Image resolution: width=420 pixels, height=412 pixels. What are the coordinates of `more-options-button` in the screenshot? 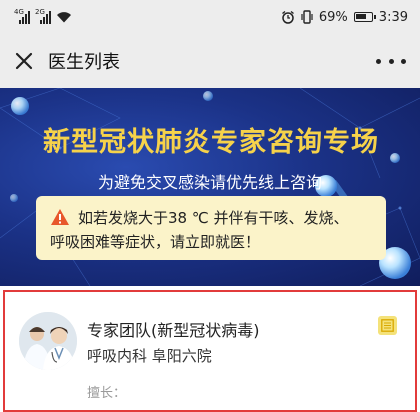 It's located at (391, 61).